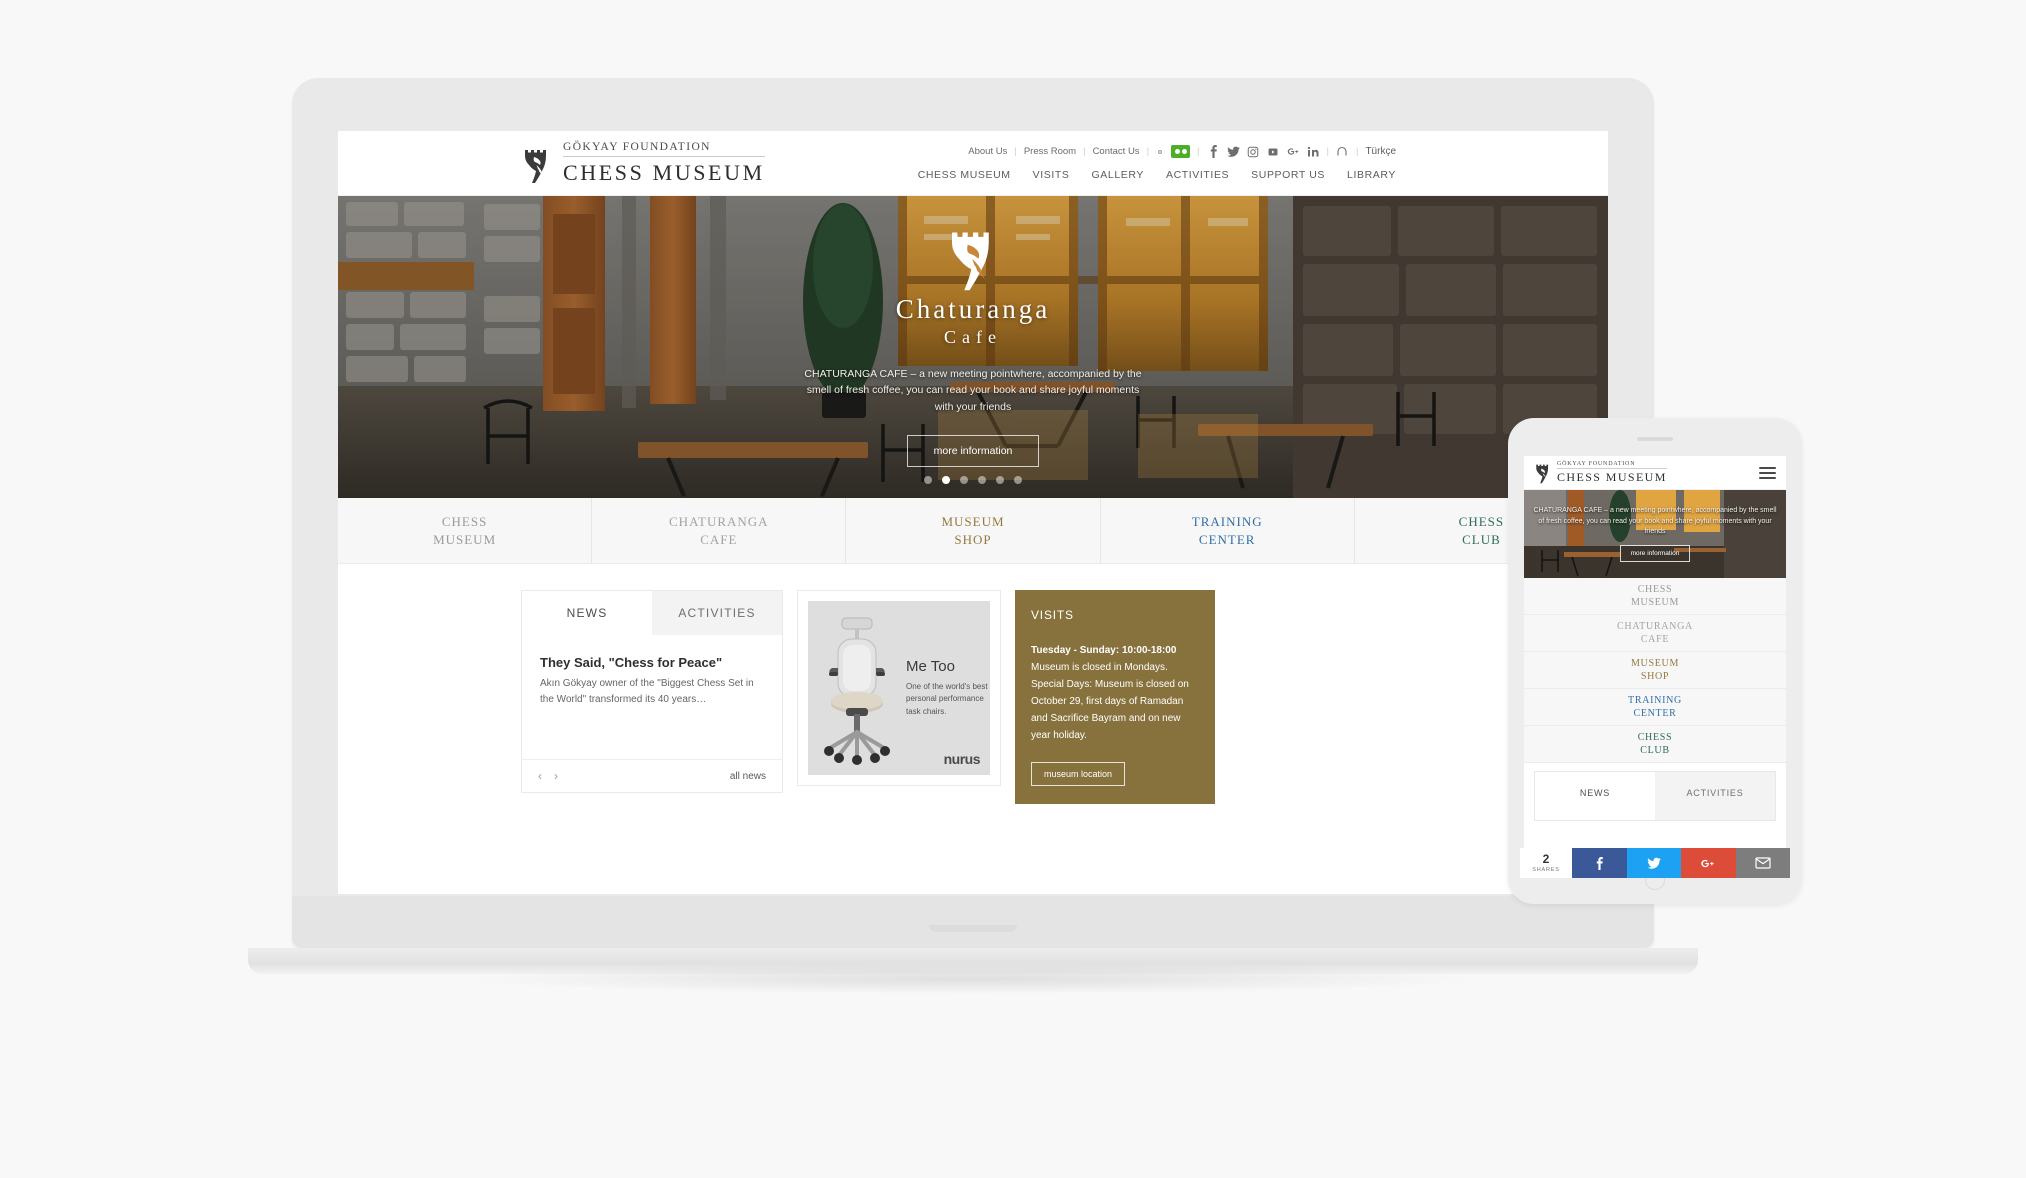 The height and width of the screenshot is (1178, 2026). What do you see at coordinates (1371, 175) in the screenshot?
I see `nav-item-library: LIBRARY` at bounding box center [1371, 175].